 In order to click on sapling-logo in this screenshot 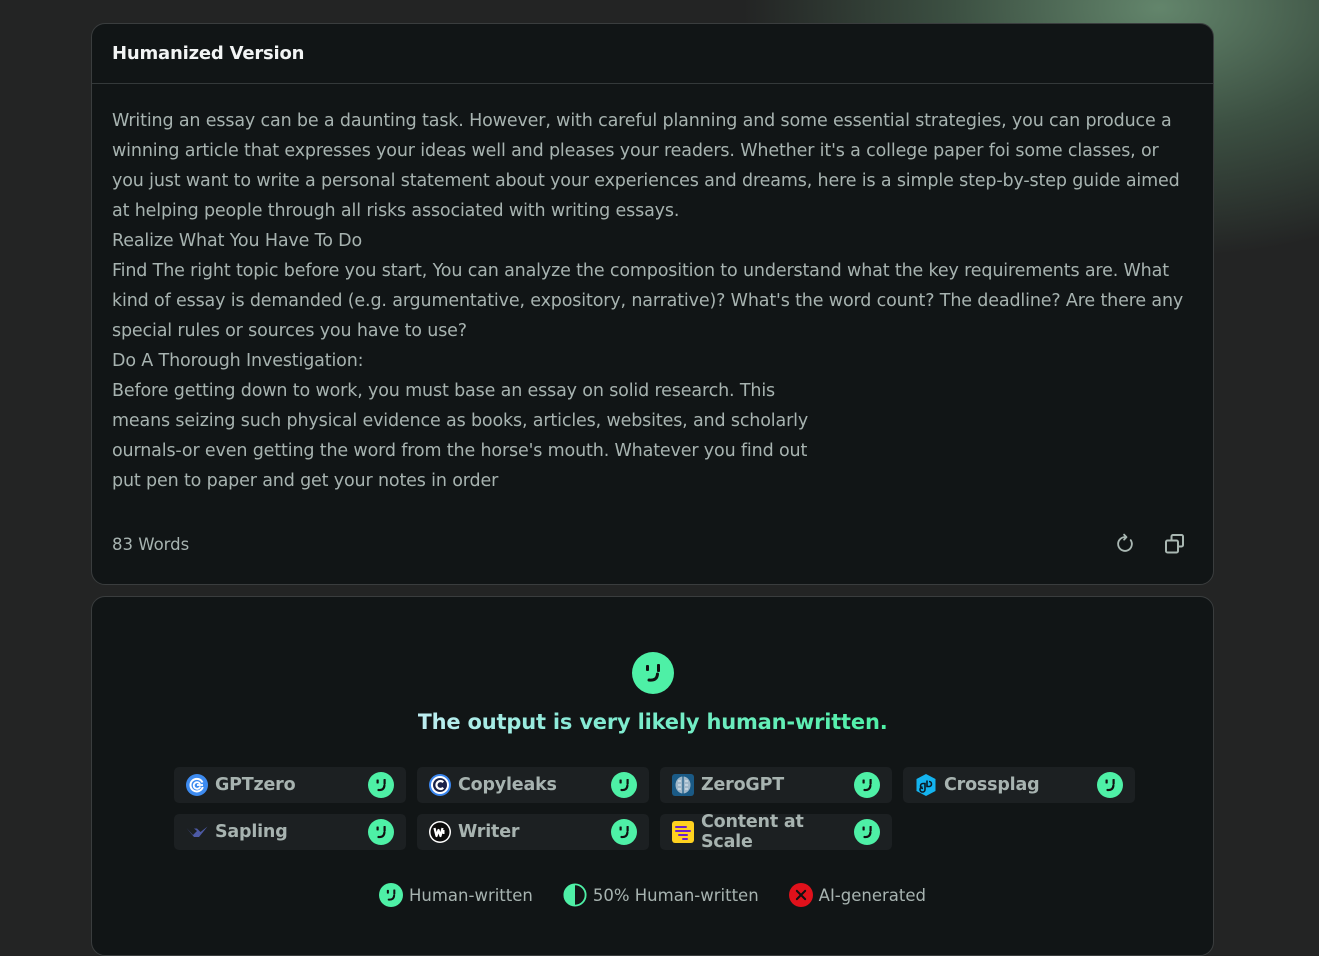, I will do `click(197, 832)`.